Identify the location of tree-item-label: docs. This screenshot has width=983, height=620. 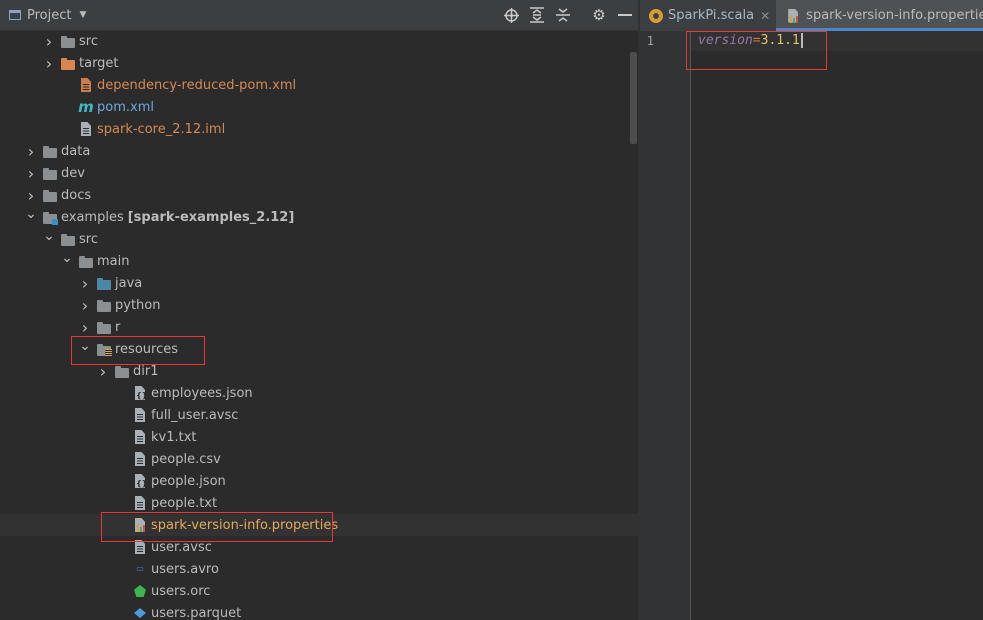
(76, 195).